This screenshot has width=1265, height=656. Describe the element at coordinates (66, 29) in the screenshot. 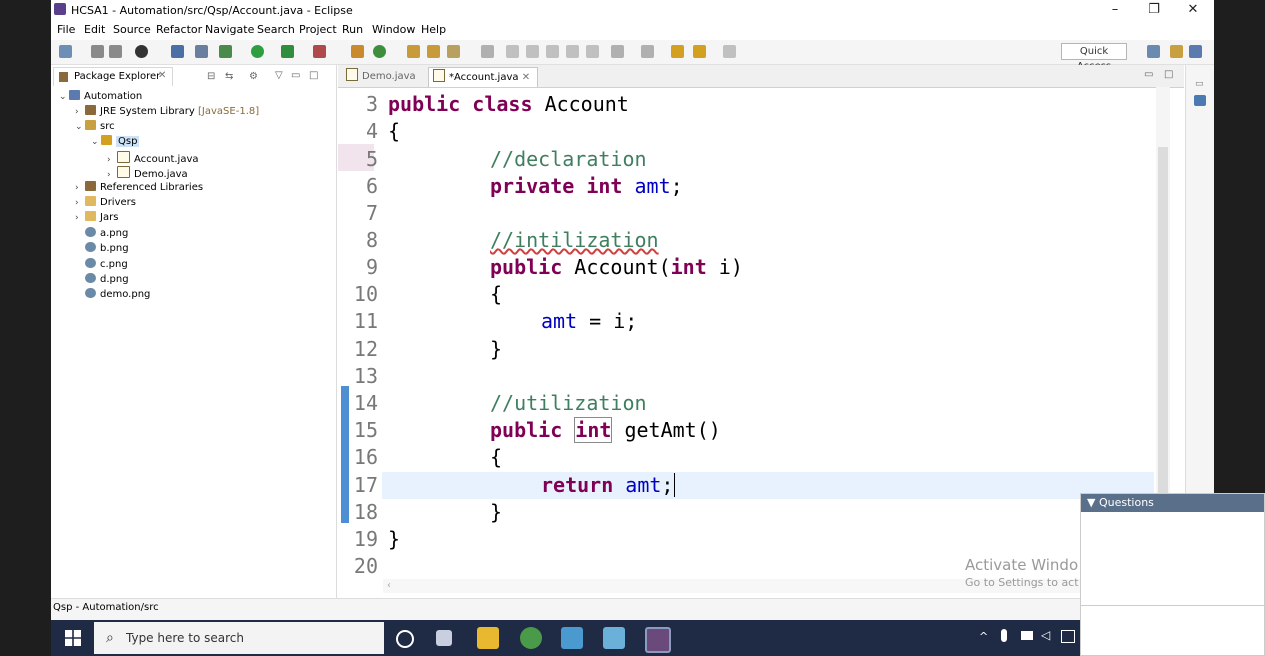

I see `menu-file: File` at that location.